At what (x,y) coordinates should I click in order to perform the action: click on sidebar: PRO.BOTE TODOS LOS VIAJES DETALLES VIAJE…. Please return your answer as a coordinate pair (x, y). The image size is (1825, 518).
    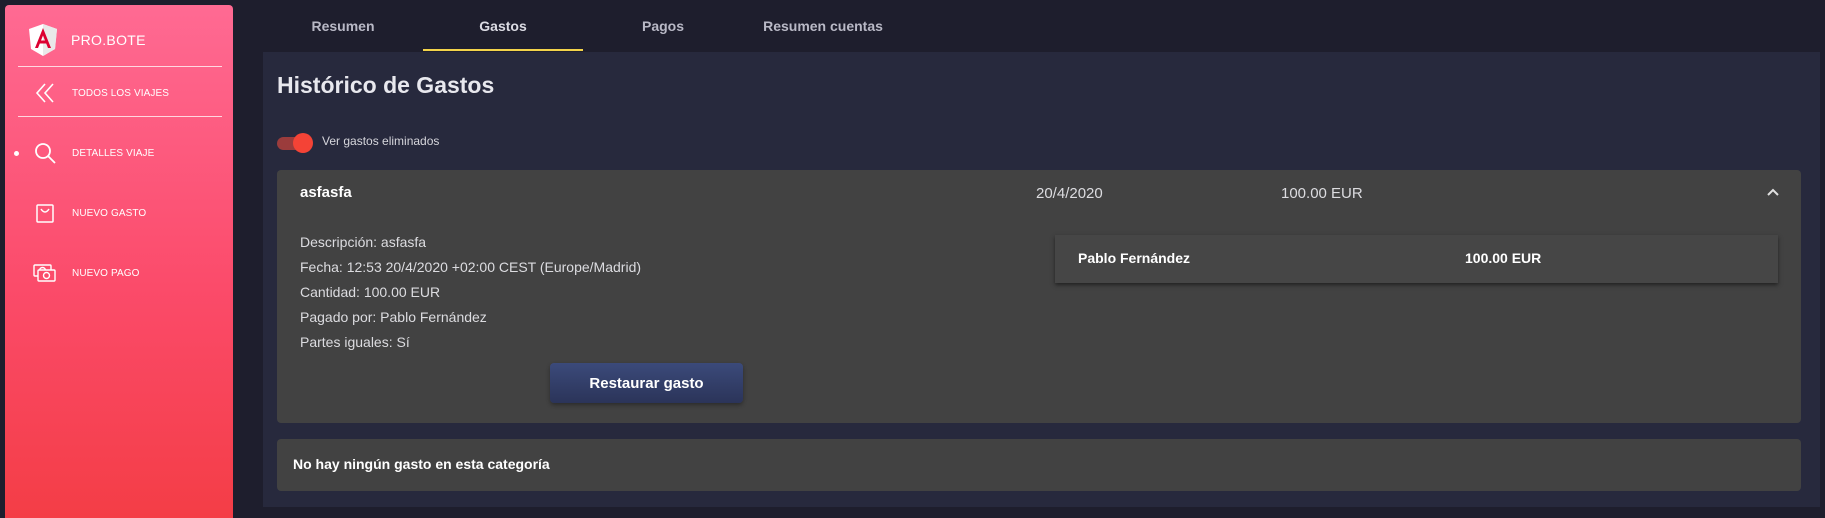
    Looking at the image, I should click on (119, 261).